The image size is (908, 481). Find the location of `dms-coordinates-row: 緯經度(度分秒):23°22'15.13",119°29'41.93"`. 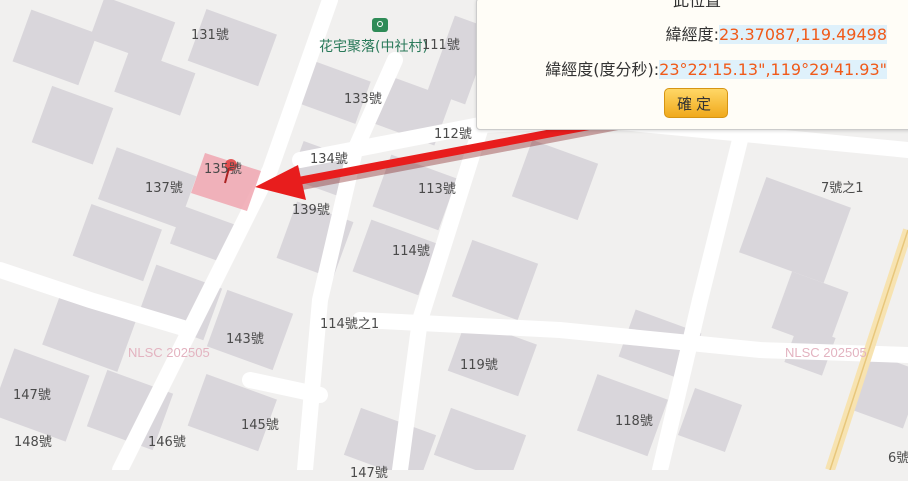

dms-coordinates-row: 緯經度(度分秒):23°22'15.13",119°29'41.93" is located at coordinates (716, 68).